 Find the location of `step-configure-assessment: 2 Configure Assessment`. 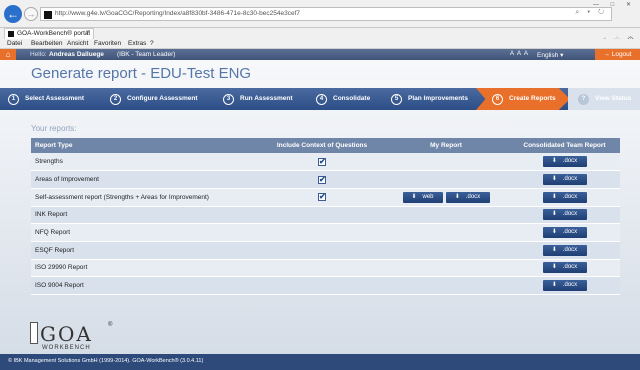

step-configure-assessment: 2 Configure Assessment is located at coordinates (154, 99).